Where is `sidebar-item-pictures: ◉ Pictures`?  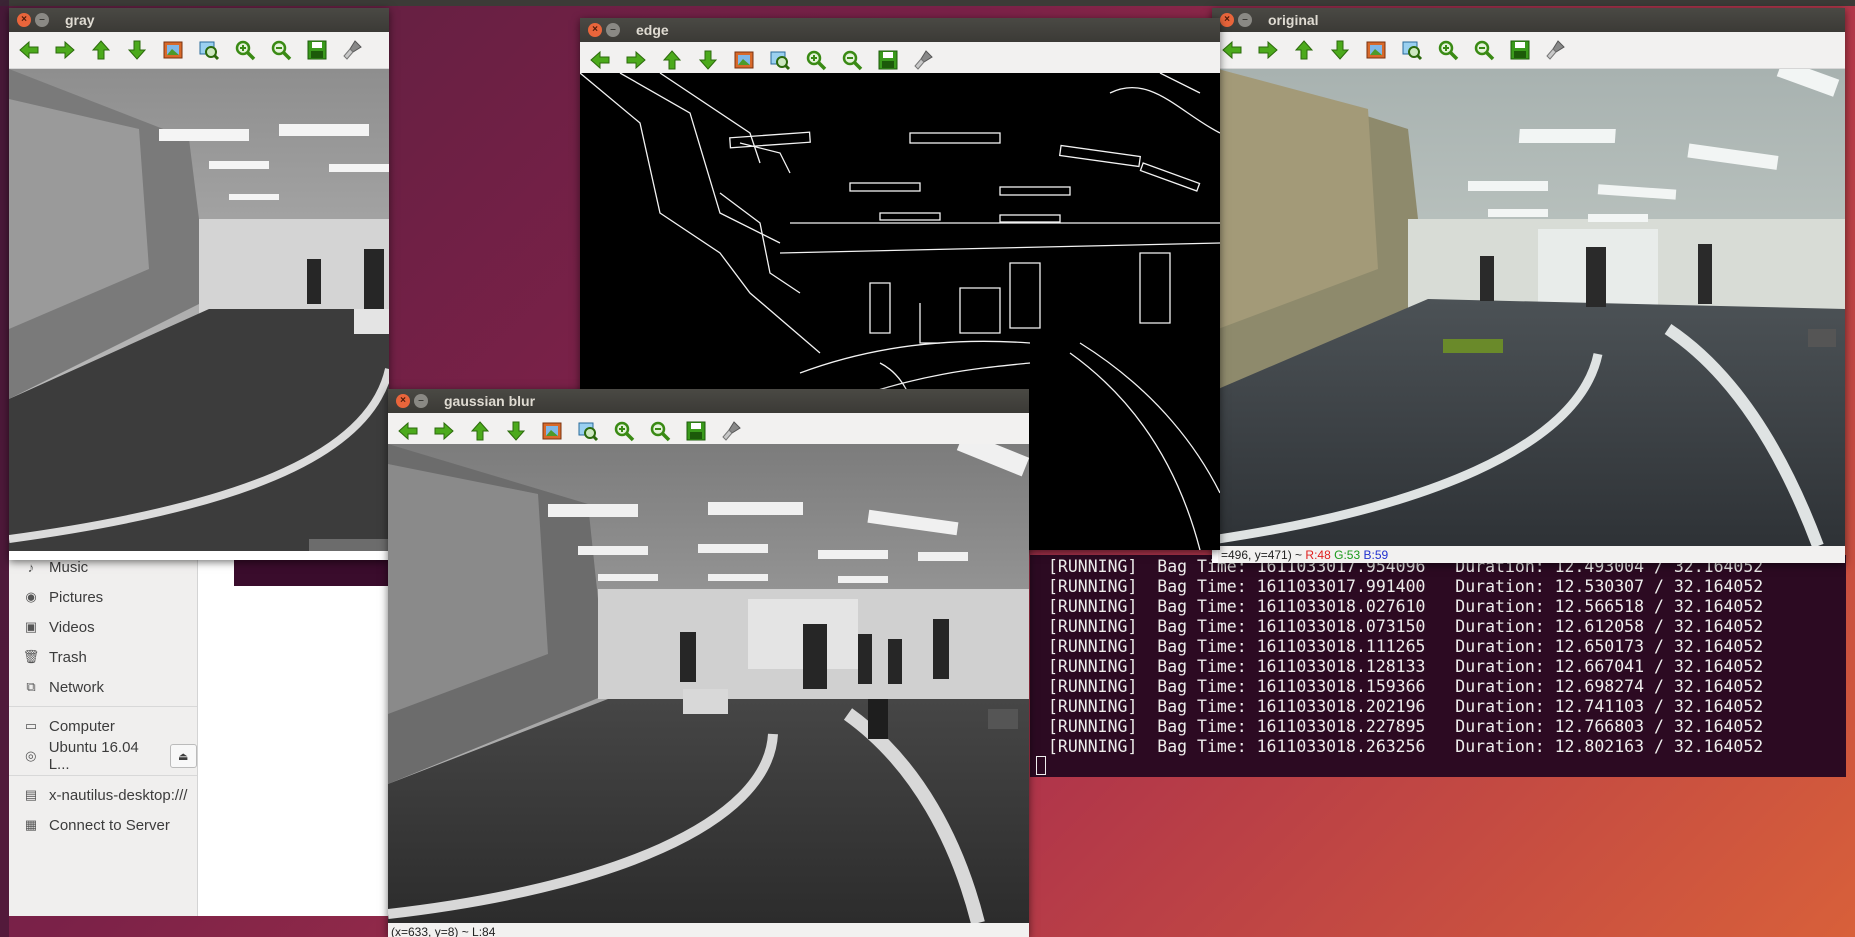 sidebar-item-pictures: ◉ Pictures is located at coordinates (103, 597).